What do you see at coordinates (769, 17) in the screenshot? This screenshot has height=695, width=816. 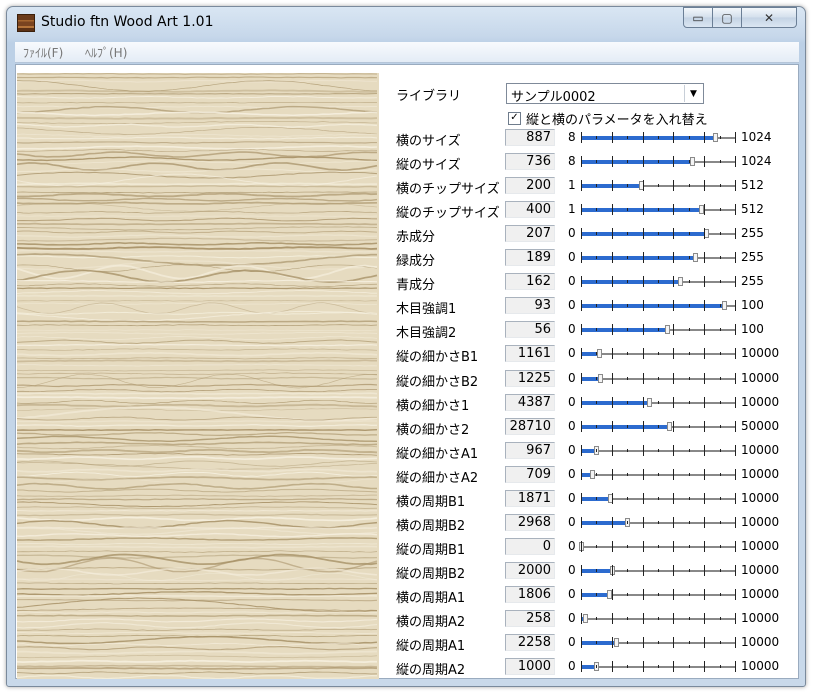 I see `close-button: ✕` at bounding box center [769, 17].